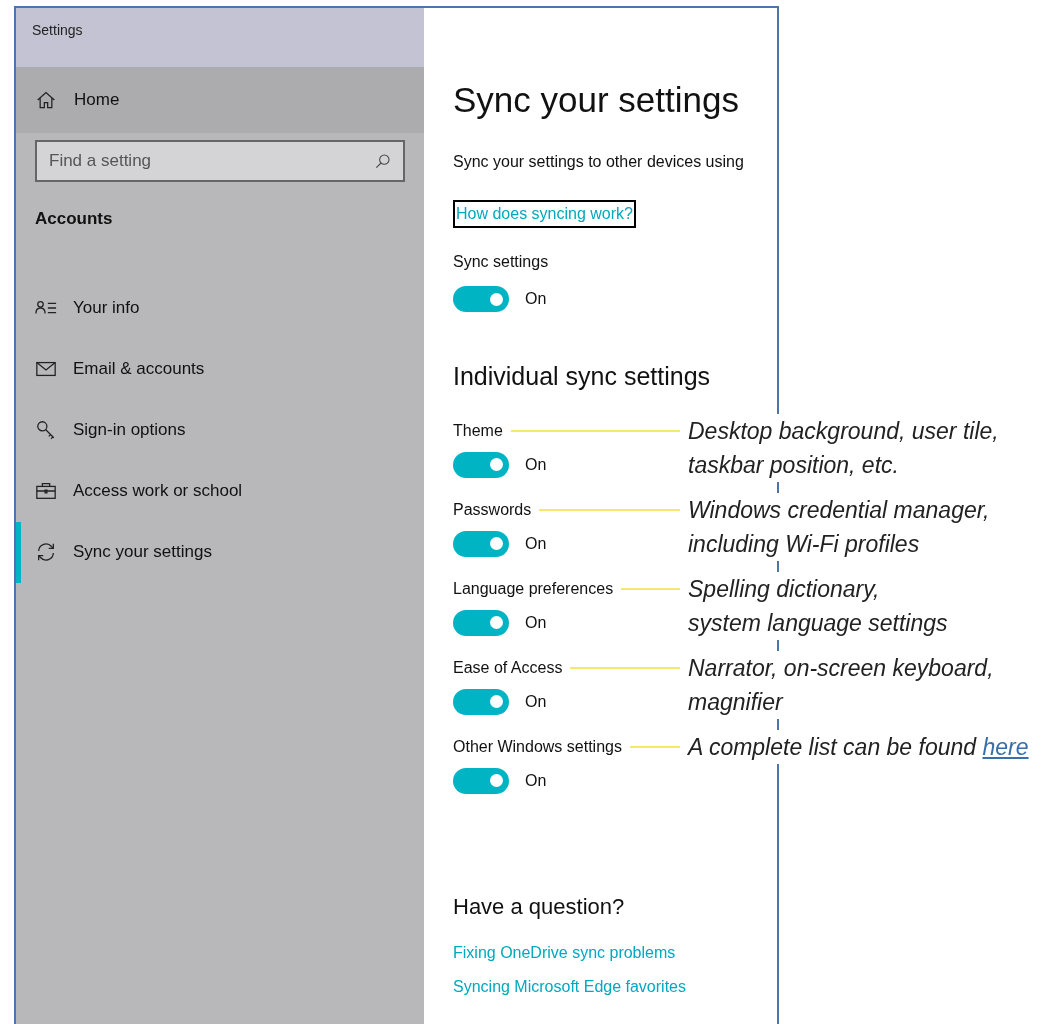 This screenshot has height=1024, width=1055. I want to click on home-item: Home, so click(220, 100).